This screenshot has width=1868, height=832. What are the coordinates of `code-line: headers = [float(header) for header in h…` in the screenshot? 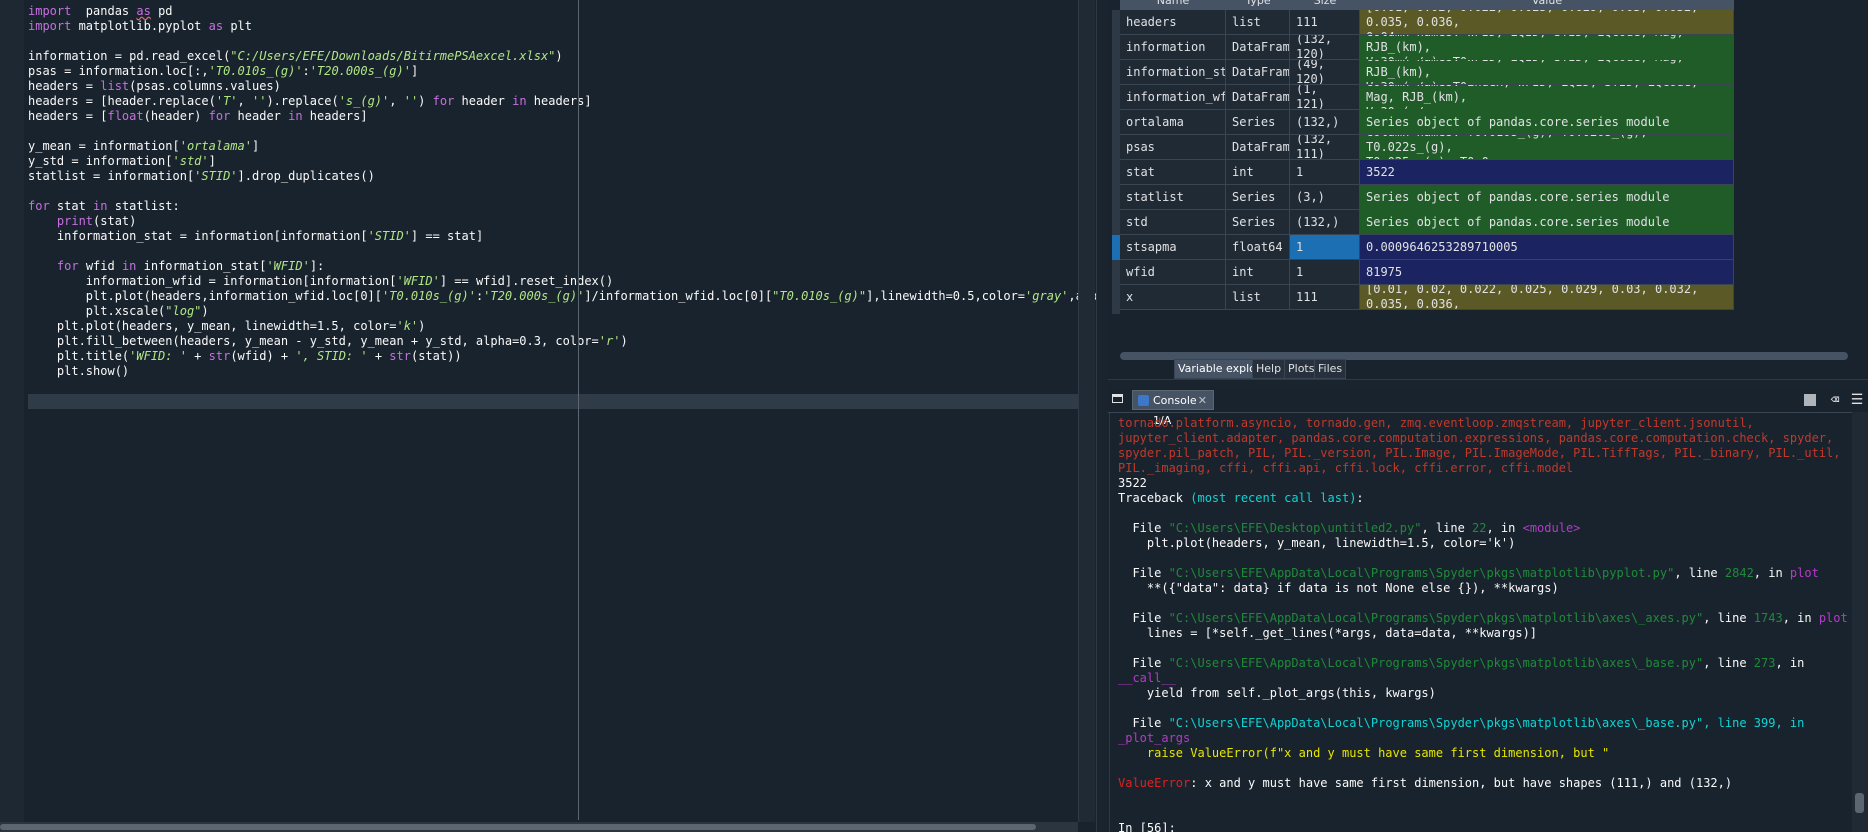 It's located at (553, 116).